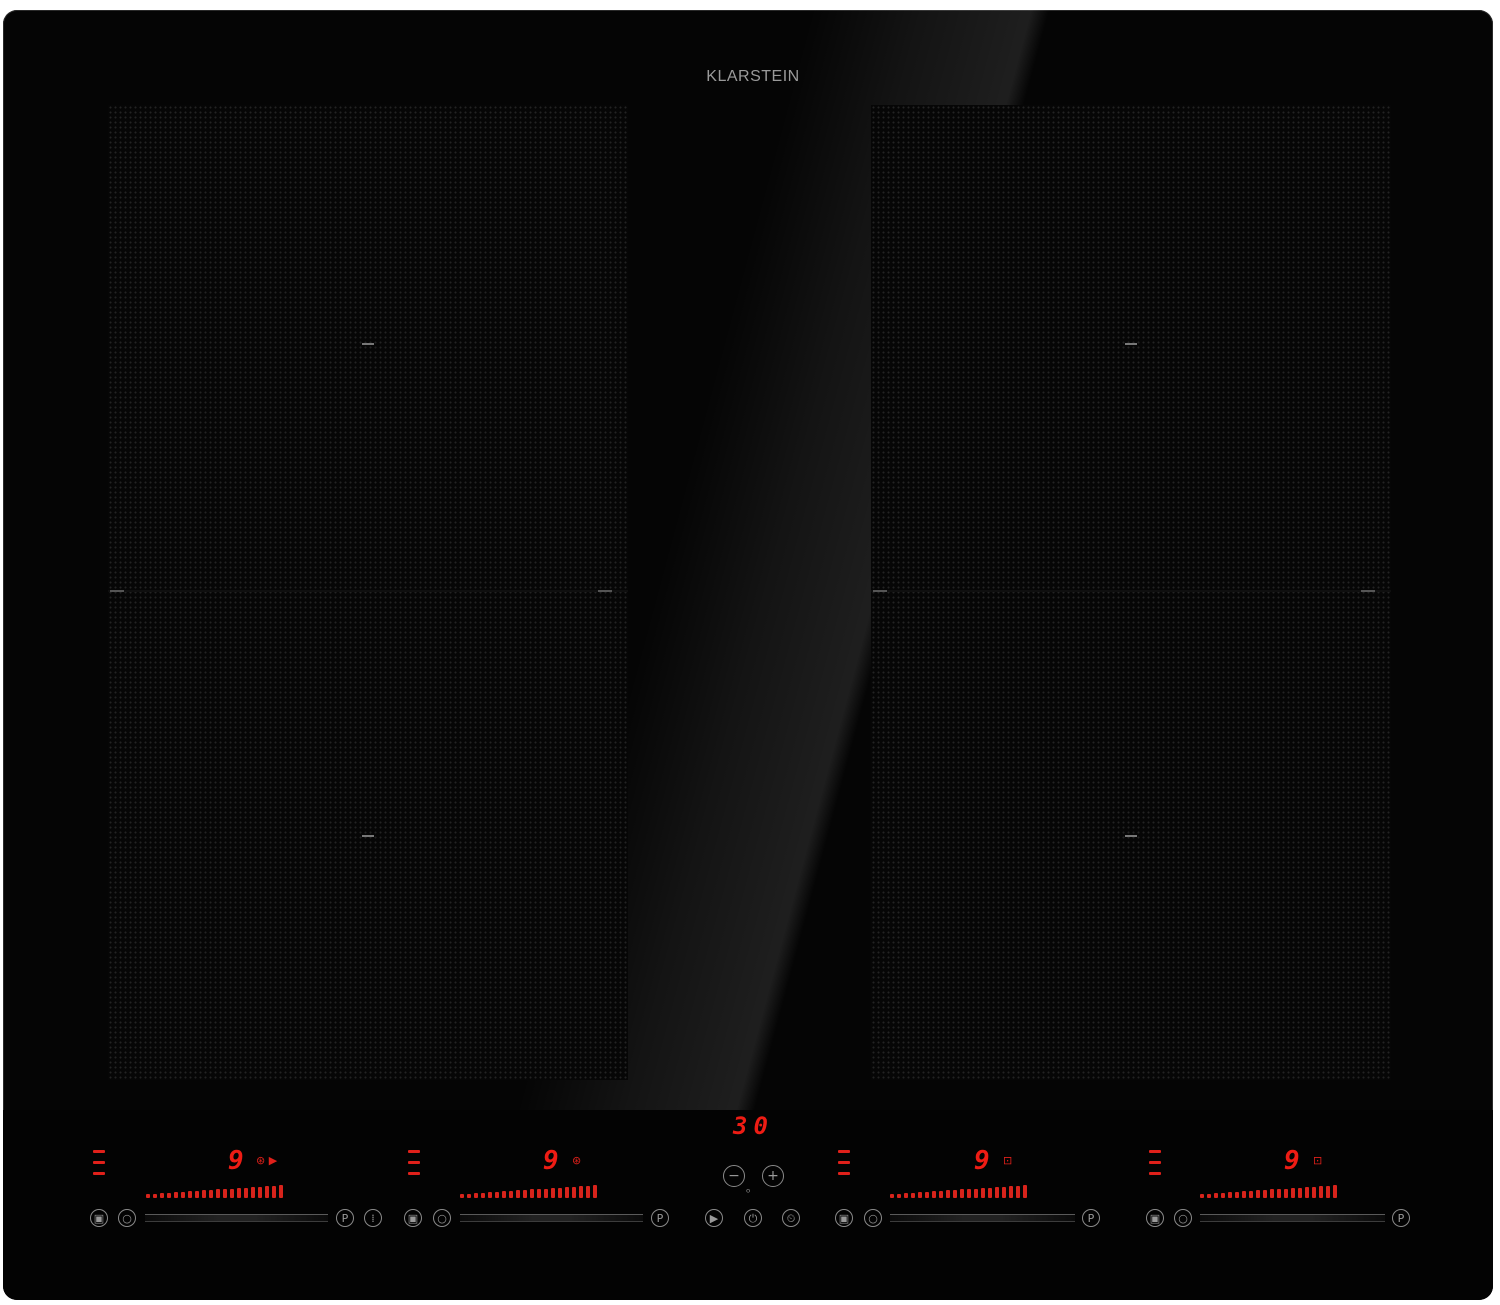 This screenshot has height=1305, width=1500. Describe the element at coordinates (734, 1176) in the screenshot. I see `minus-button: −` at that location.